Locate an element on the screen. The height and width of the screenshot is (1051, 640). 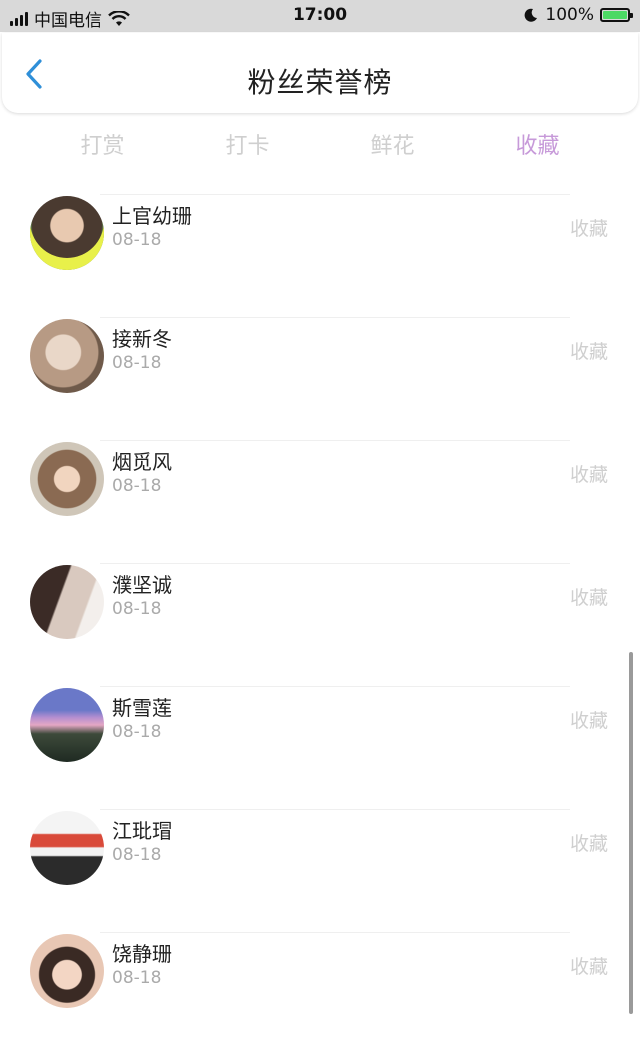
status-right: 100% is located at coordinates (578, 15).